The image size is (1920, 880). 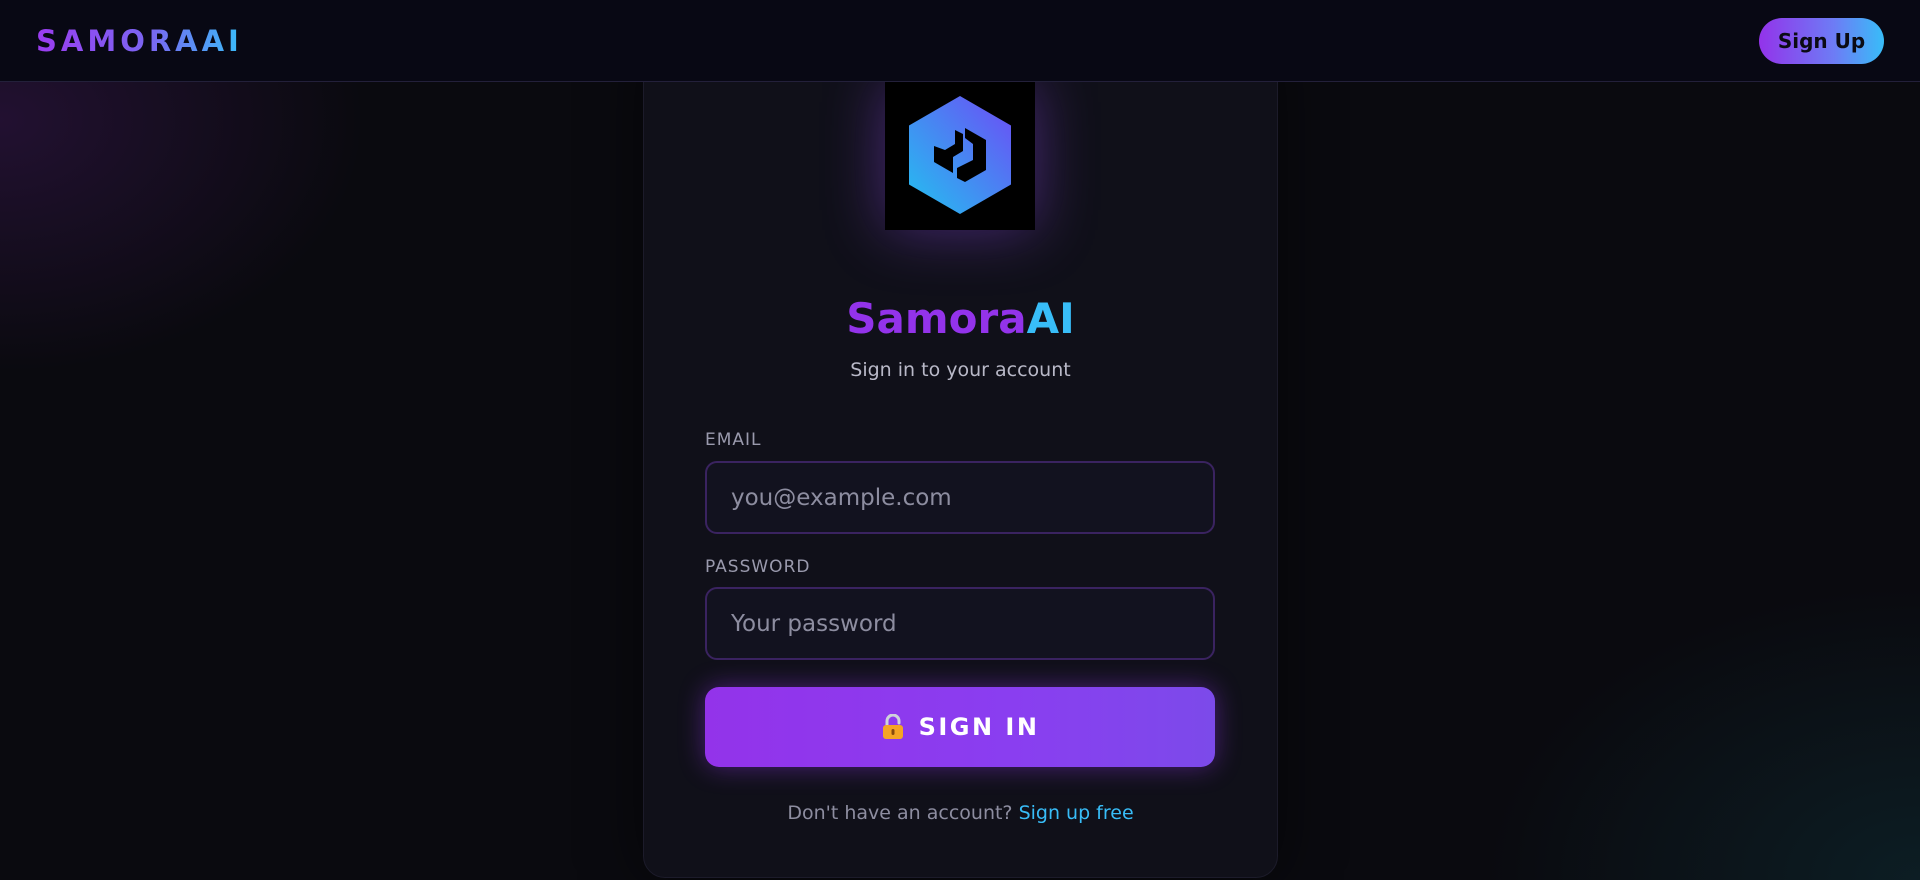 I want to click on email-label: EMAIL, so click(x=733, y=440).